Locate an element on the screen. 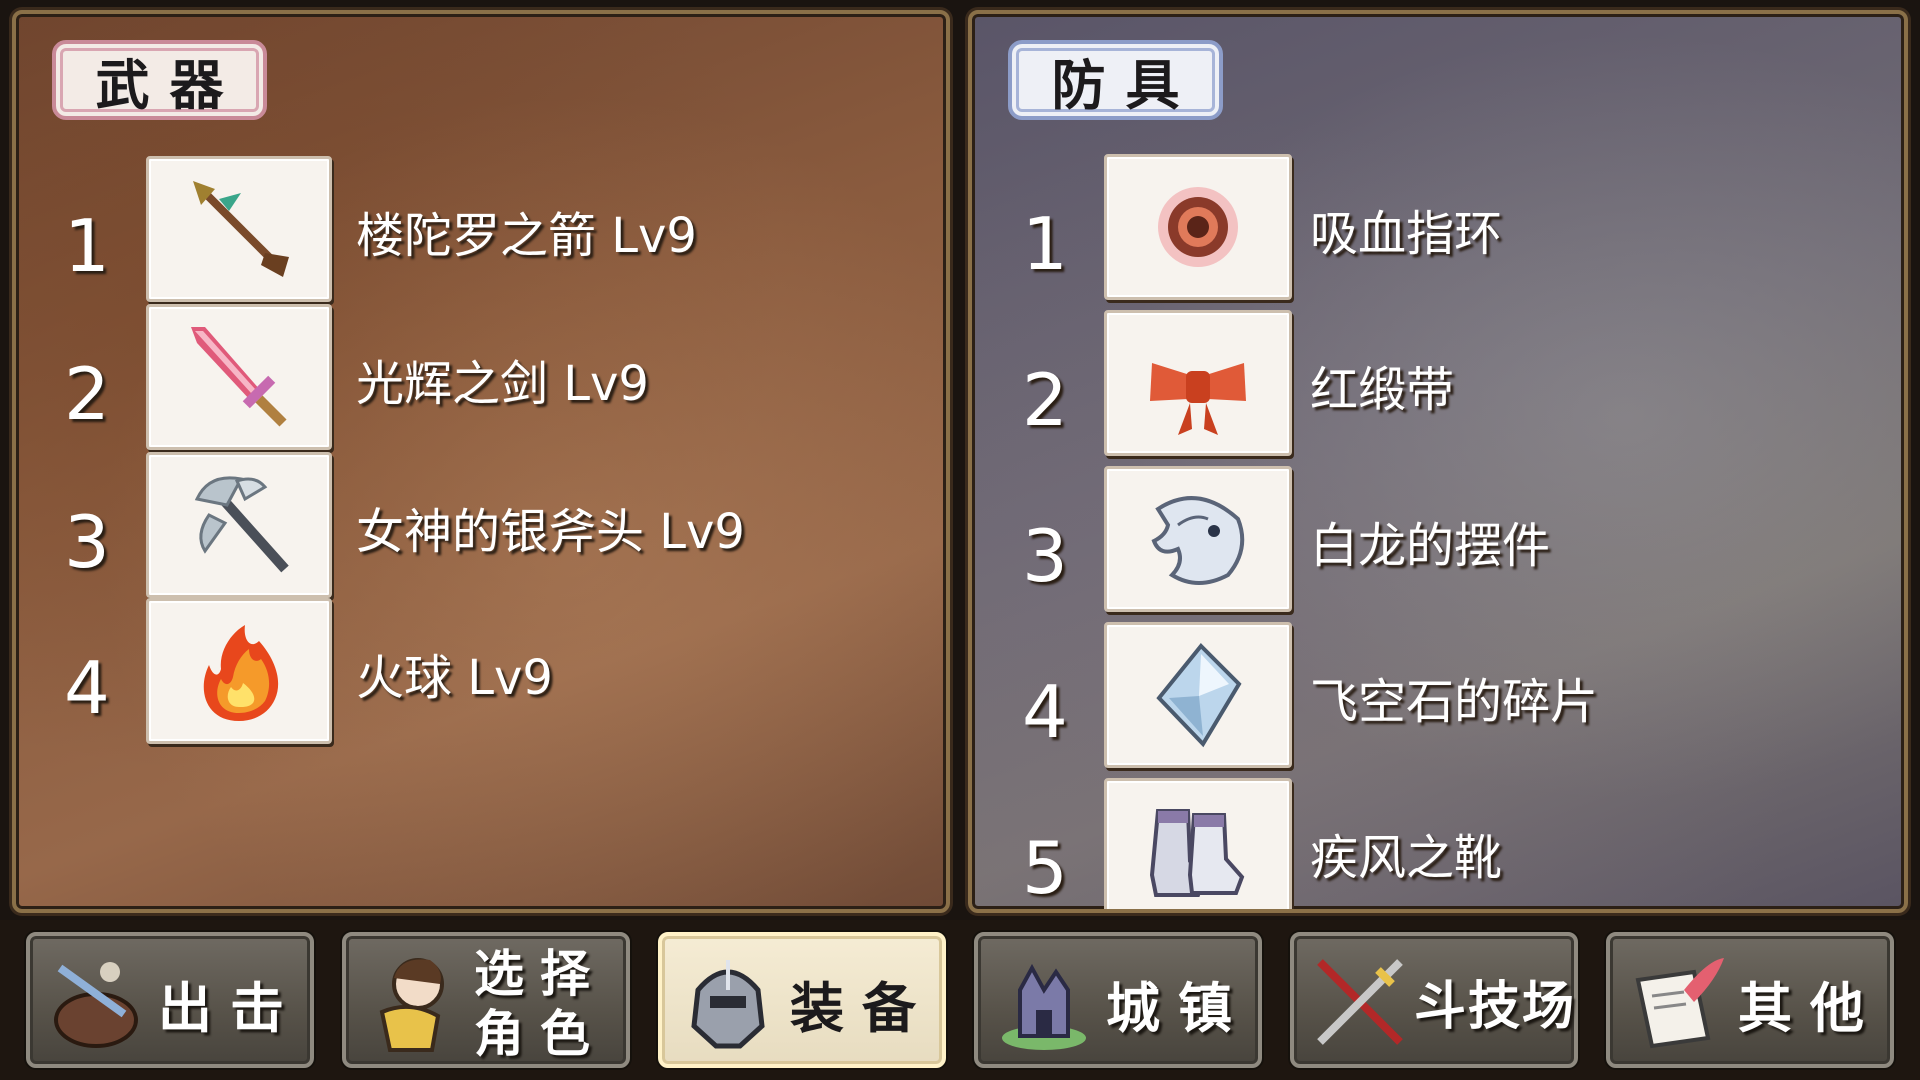 The width and height of the screenshot is (1920, 1080). weapon-slot-2: 2 光辉之剑 Lv9 is located at coordinates (481, 379).